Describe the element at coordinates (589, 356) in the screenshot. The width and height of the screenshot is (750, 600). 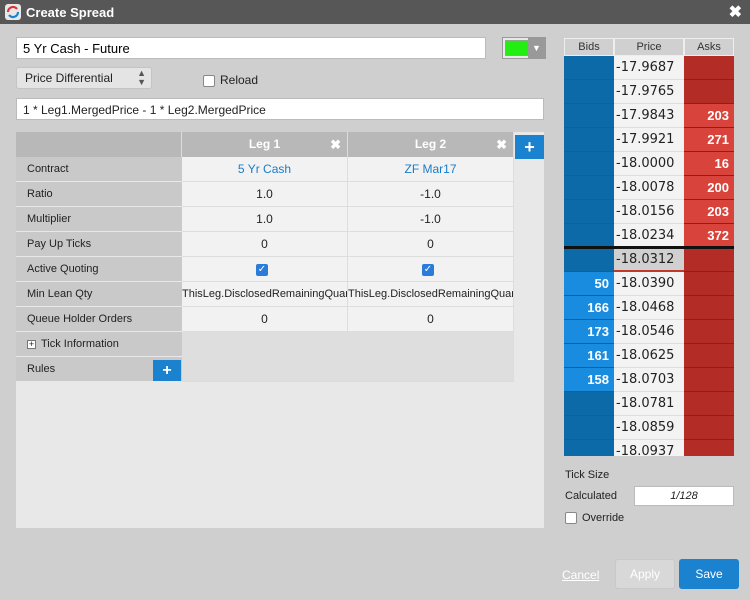
I see `bid-cell: 161` at that location.